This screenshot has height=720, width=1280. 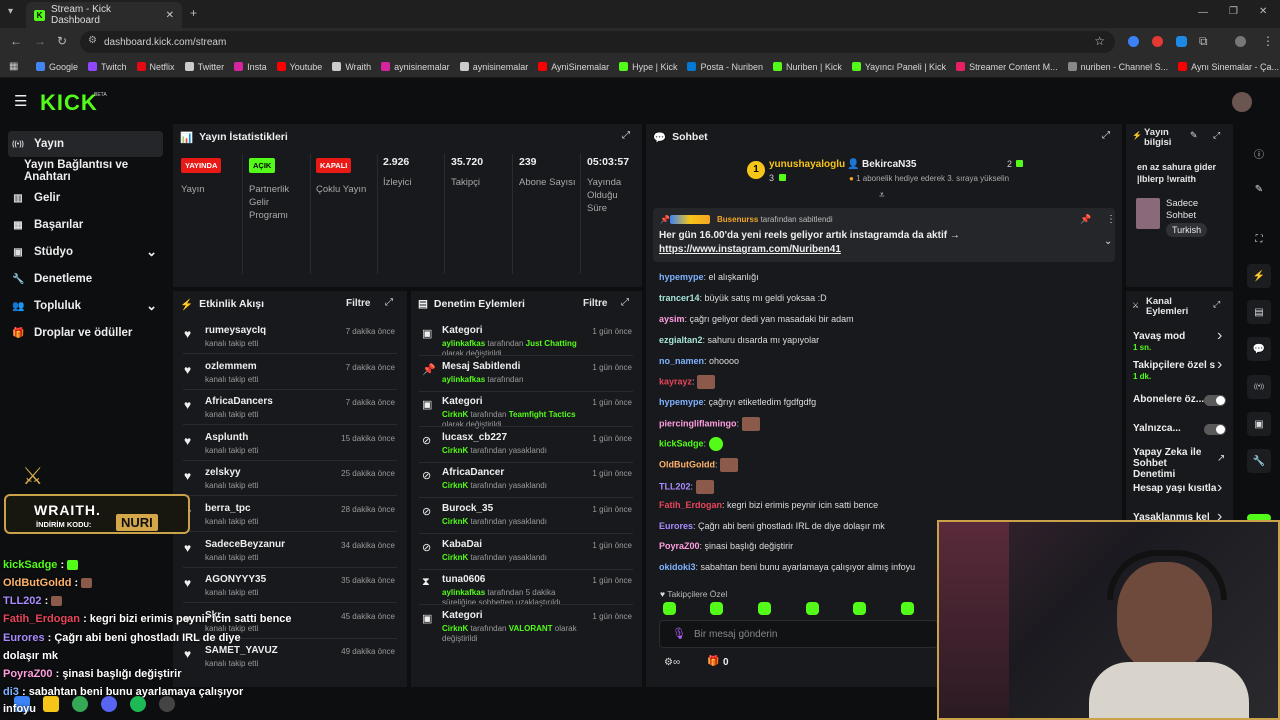 I want to click on top-gifter-name: yunushayaloglu, so click(x=807, y=164).